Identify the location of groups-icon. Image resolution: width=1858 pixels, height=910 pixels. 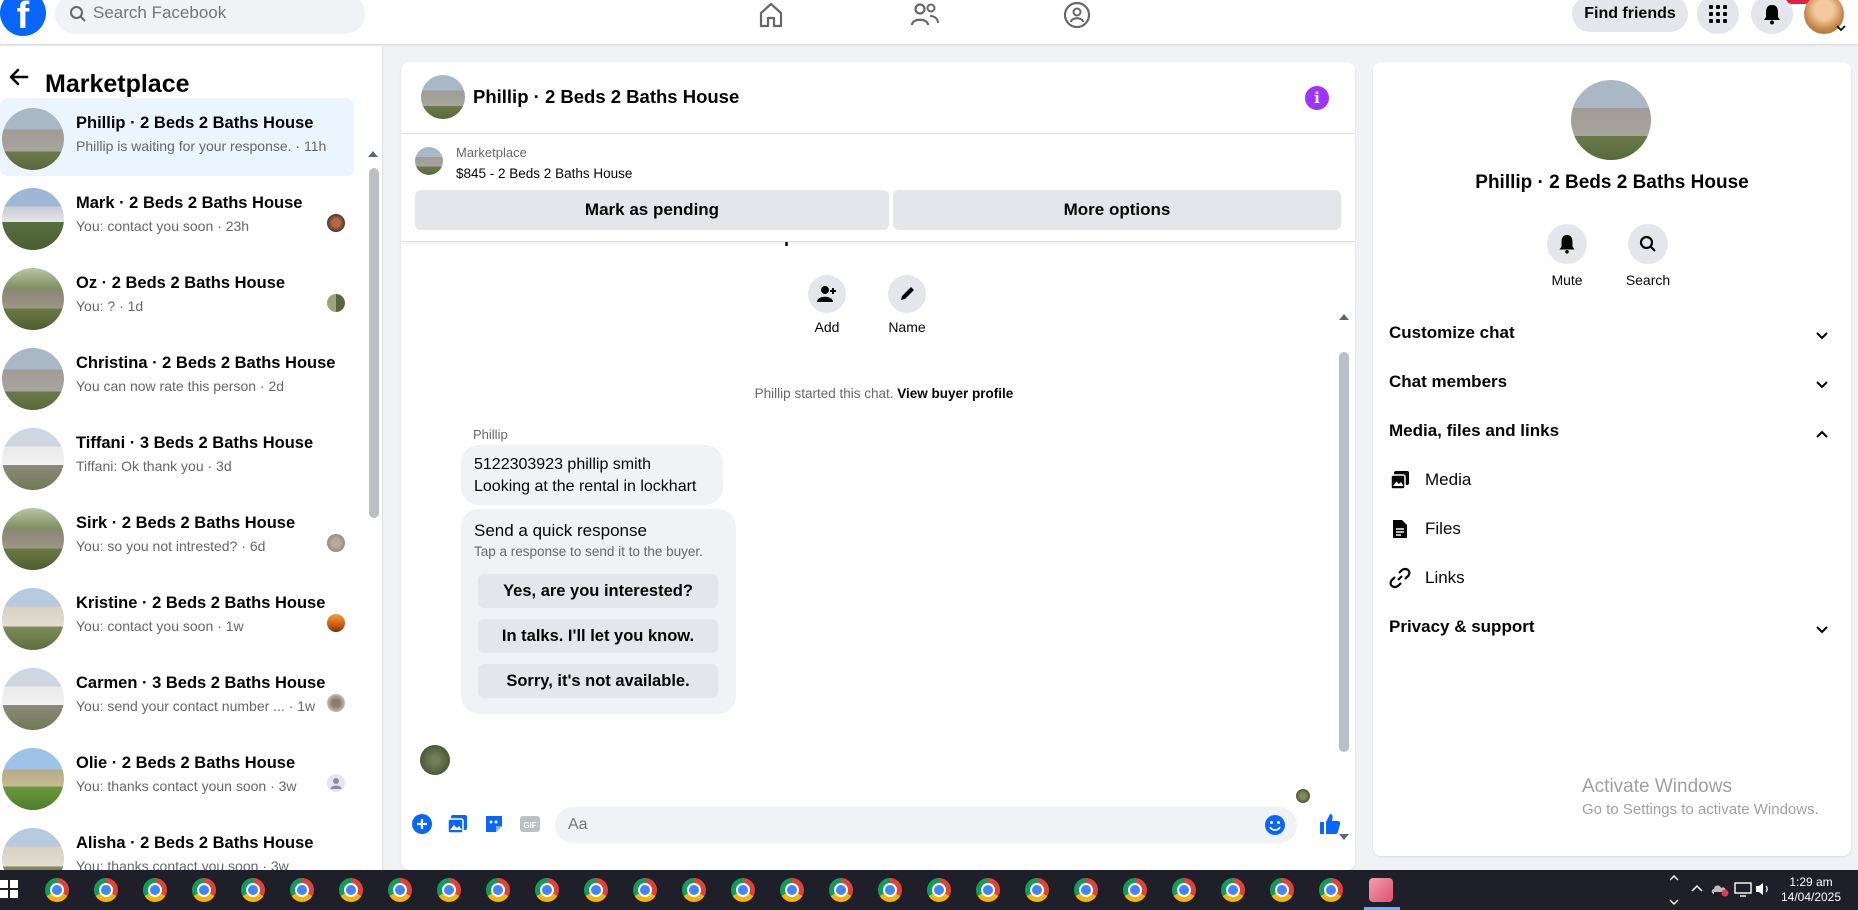
(1077, 15).